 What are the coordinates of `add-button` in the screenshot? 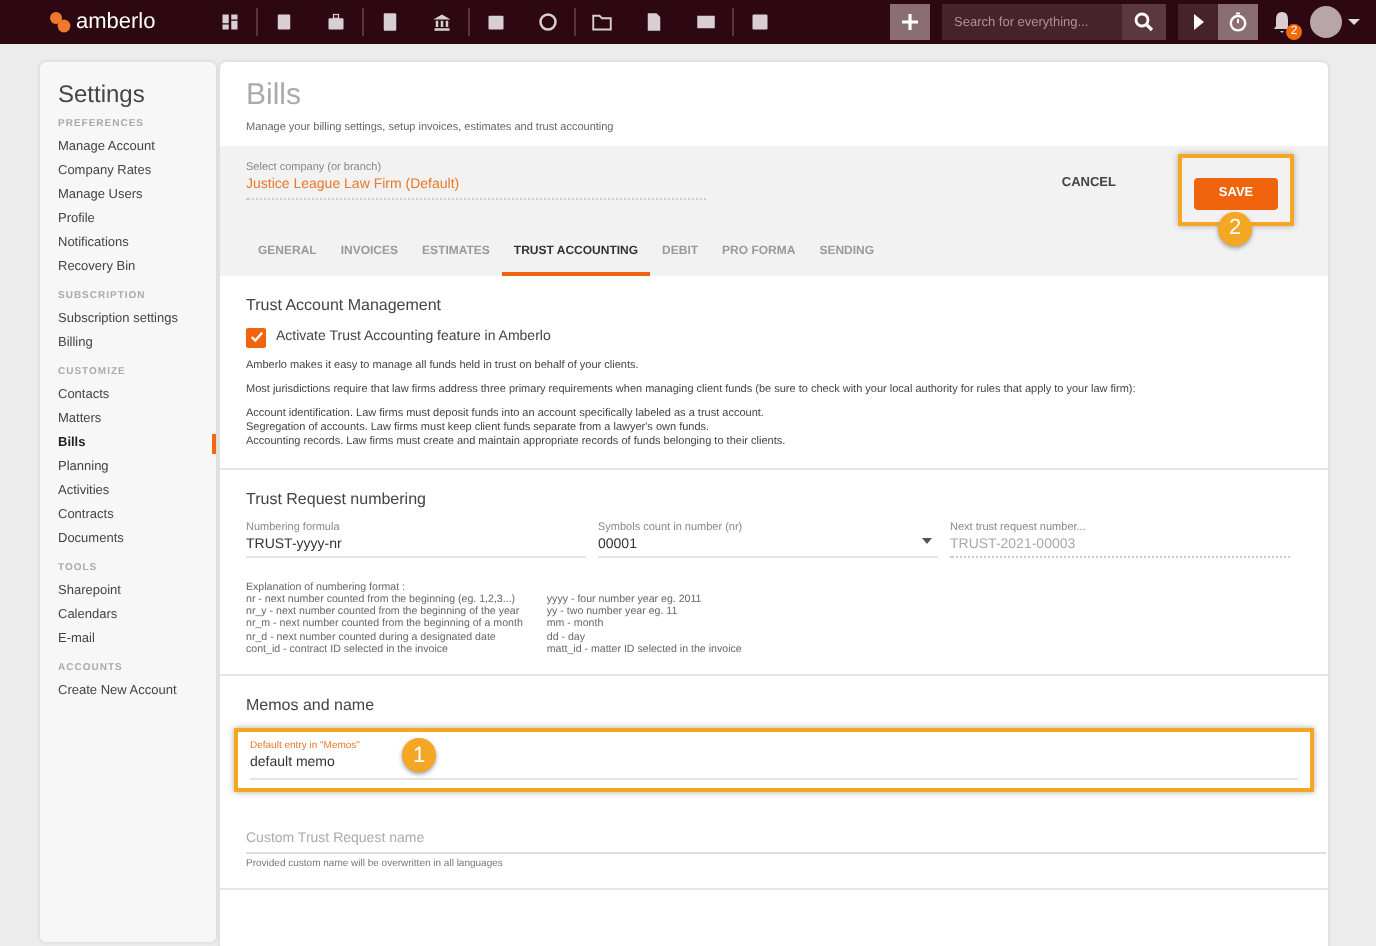 It's located at (910, 22).